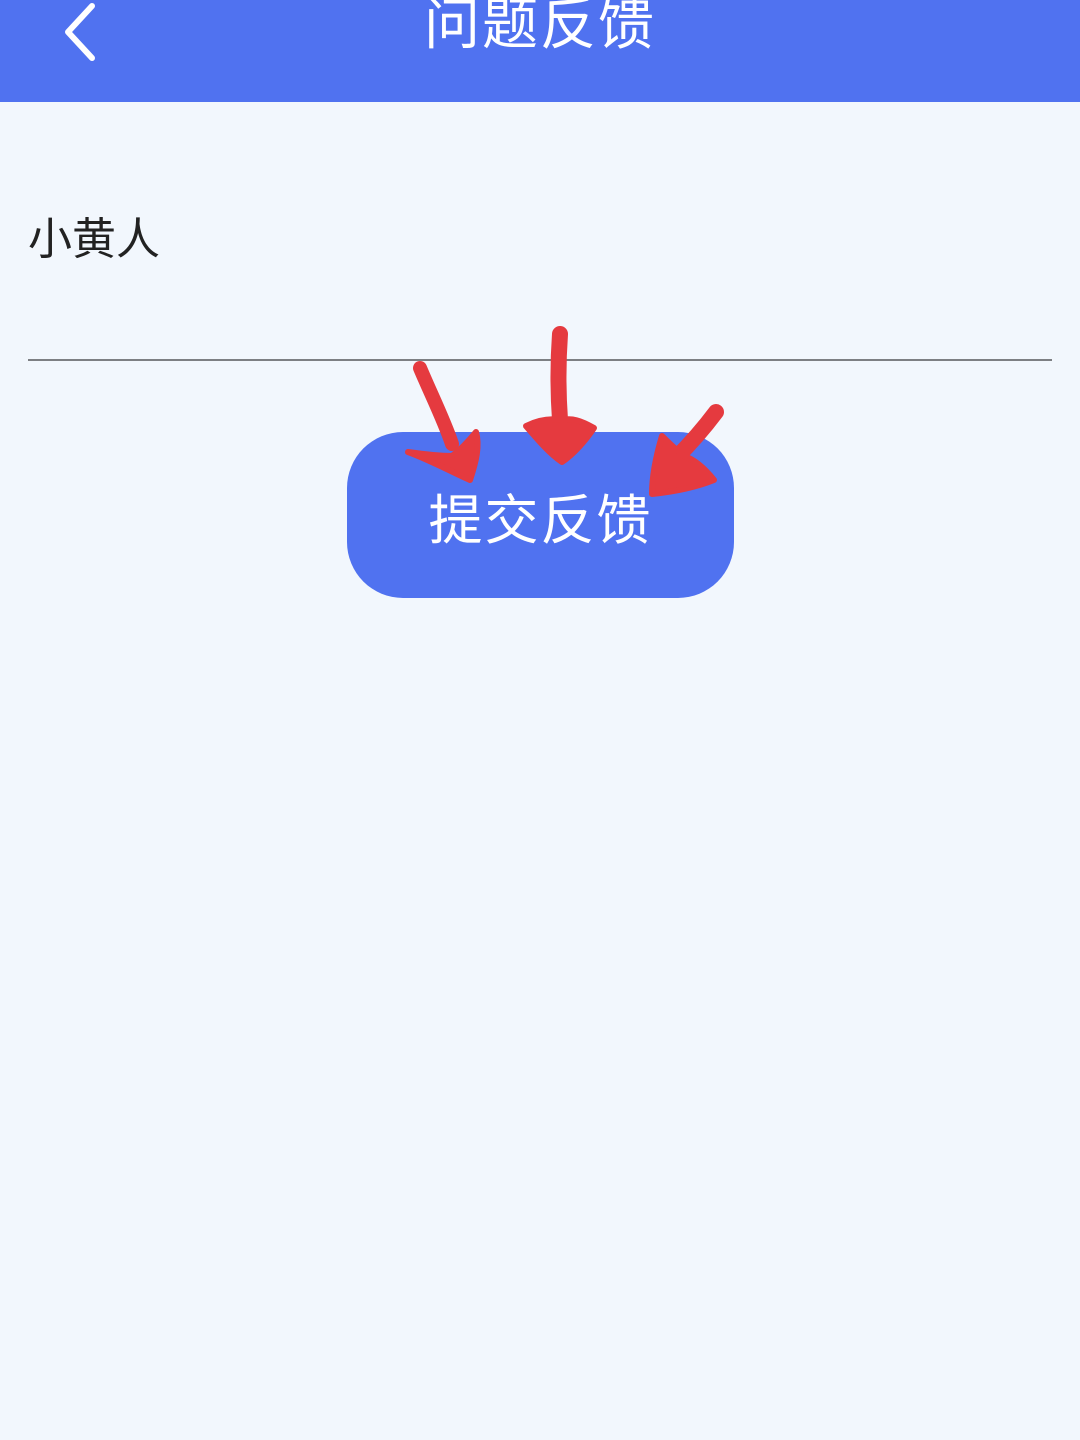 The width and height of the screenshot is (1080, 1440). What do you see at coordinates (94, 239) in the screenshot?
I see `feedback-input-value: 小黄人` at bounding box center [94, 239].